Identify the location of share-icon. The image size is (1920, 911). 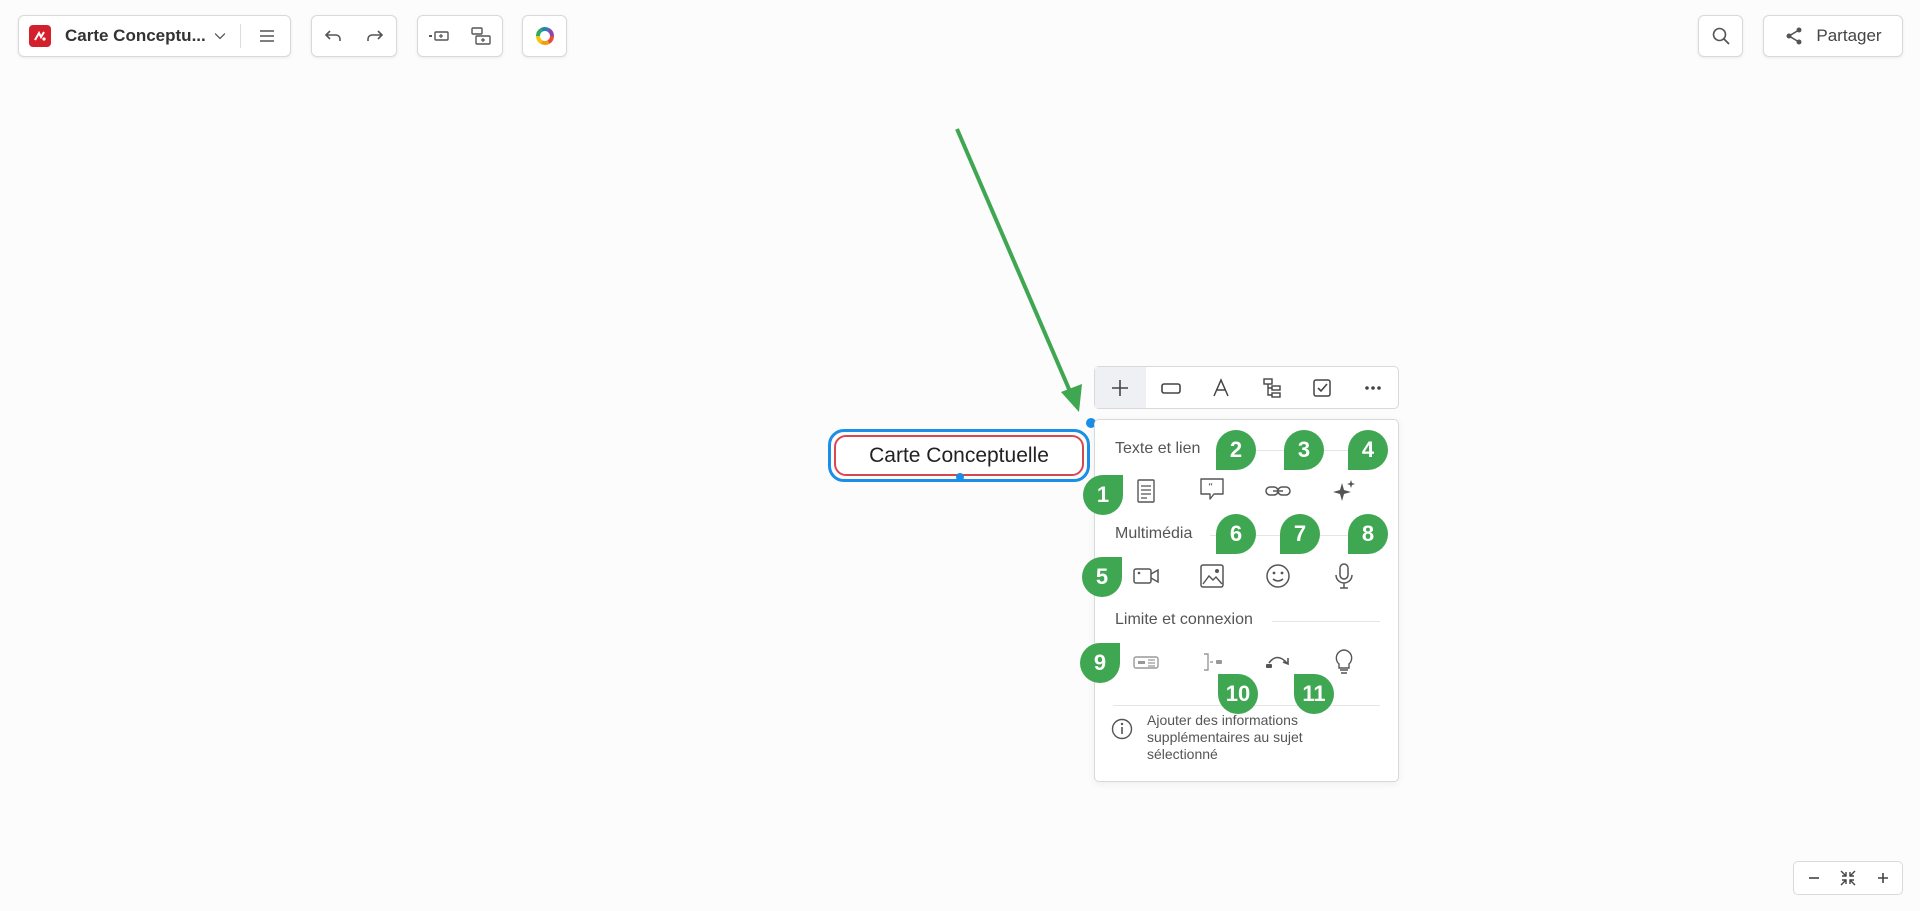
(1794, 36).